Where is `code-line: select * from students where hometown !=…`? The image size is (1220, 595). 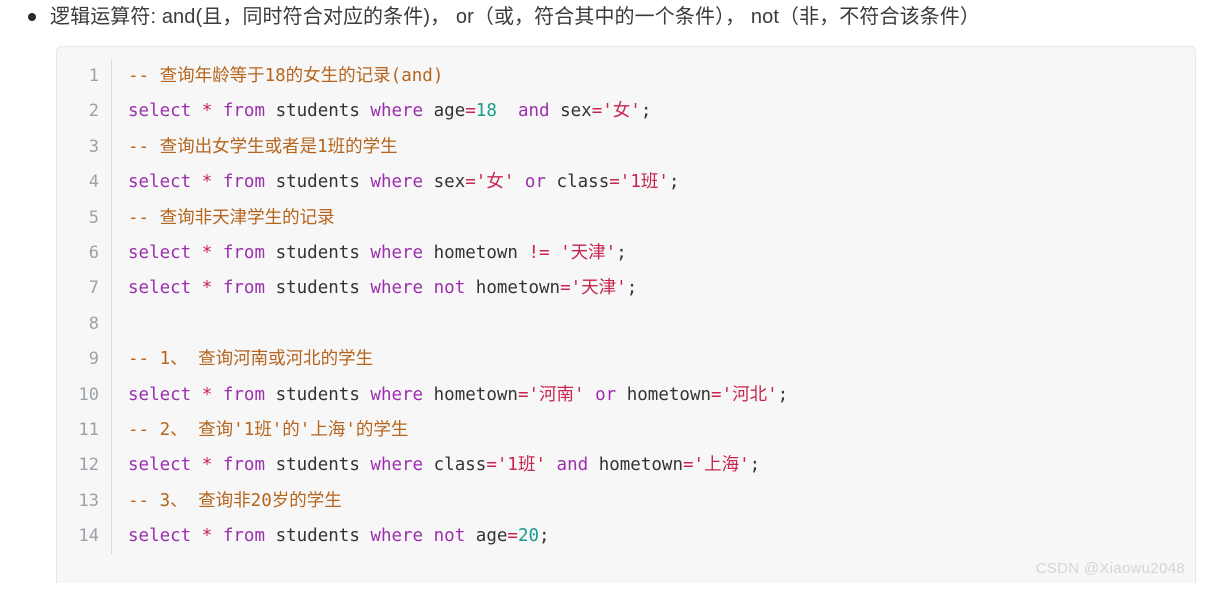 code-line: select * from students where hometown !=… is located at coordinates (377, 252).